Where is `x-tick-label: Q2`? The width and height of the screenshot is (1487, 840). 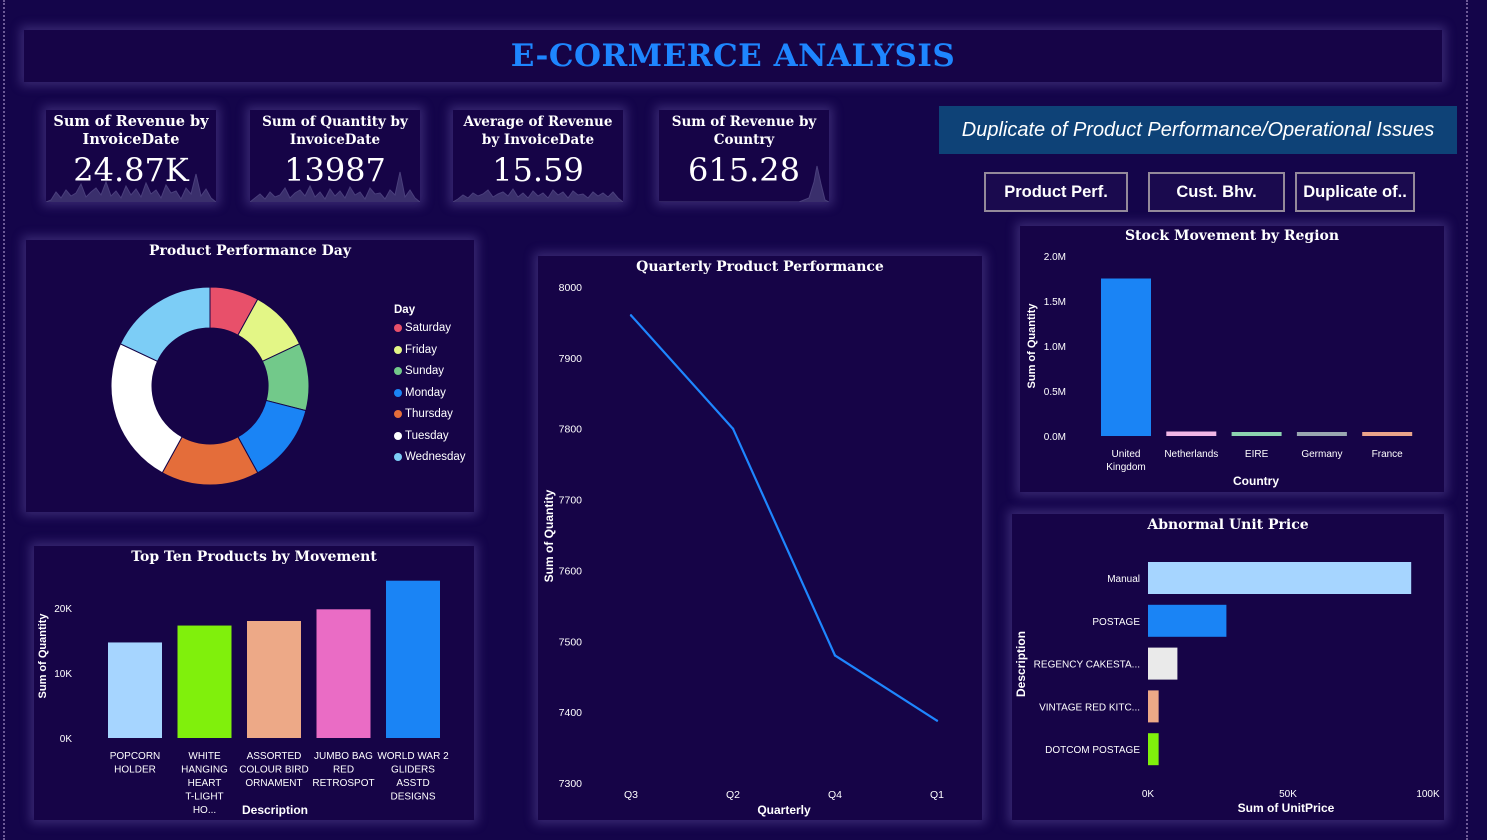 x-tick-label: Q2 is located at coordinates (733, 795).